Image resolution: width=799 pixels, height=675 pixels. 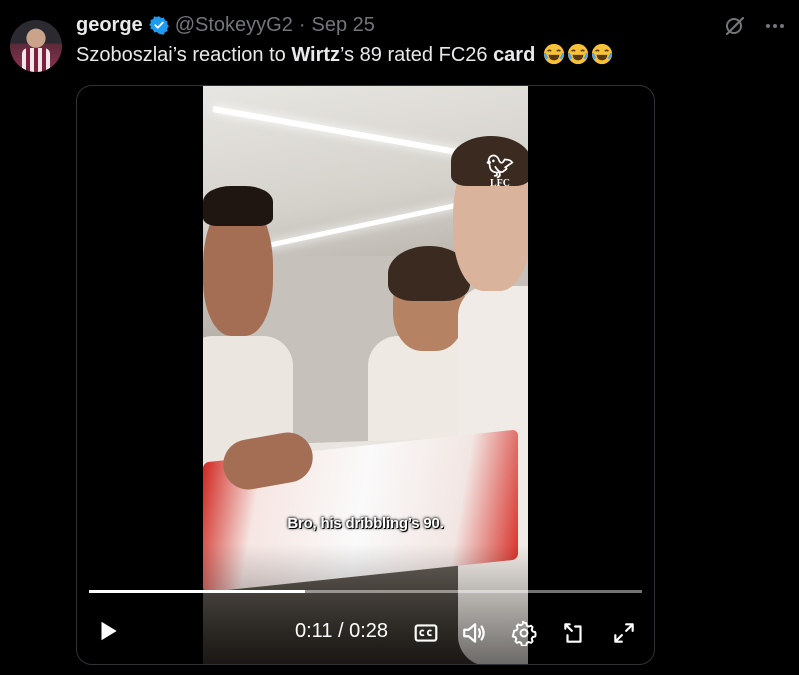 I want to click on video-time: 0:11 / 0:28, so click(x=341, y=631).